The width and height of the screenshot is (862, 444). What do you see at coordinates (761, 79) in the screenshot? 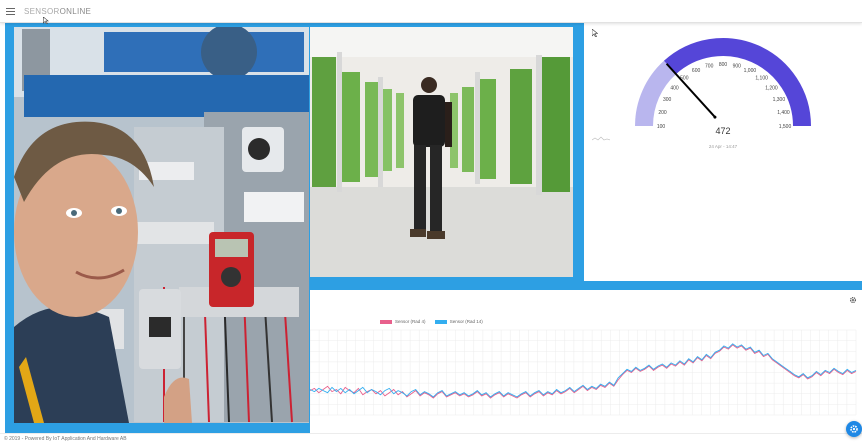
I see `gauge-tick-label: 1,100` at bounding box center [761, 79].